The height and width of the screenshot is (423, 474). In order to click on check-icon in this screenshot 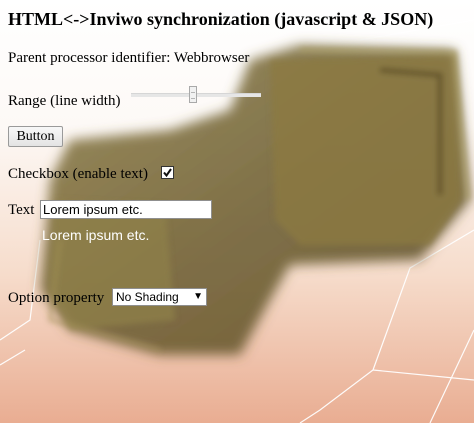, I will do `click(167, 173)`.